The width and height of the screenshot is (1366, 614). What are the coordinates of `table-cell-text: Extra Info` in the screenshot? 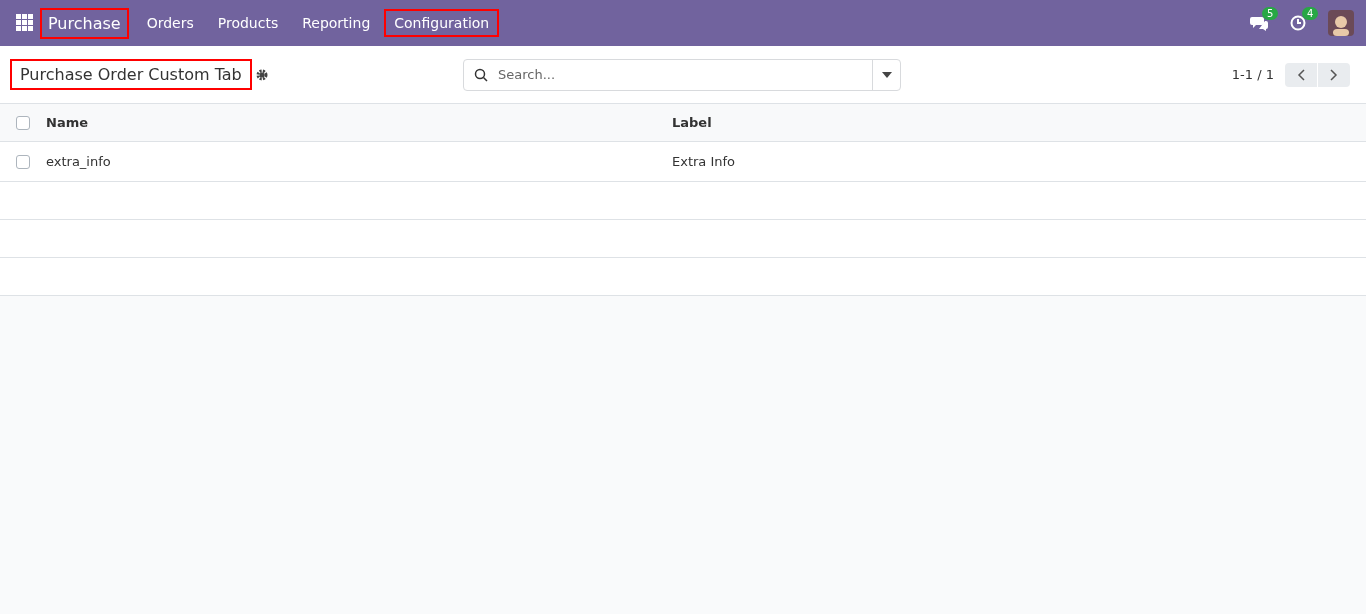 It's located at (704, 161).